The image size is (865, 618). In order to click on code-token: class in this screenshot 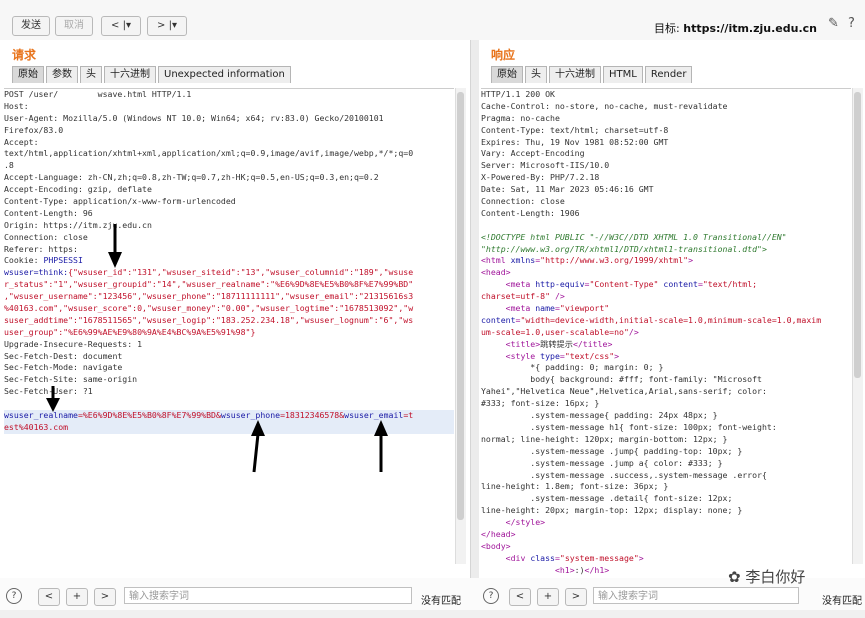, I will do `click(557, 577)`.